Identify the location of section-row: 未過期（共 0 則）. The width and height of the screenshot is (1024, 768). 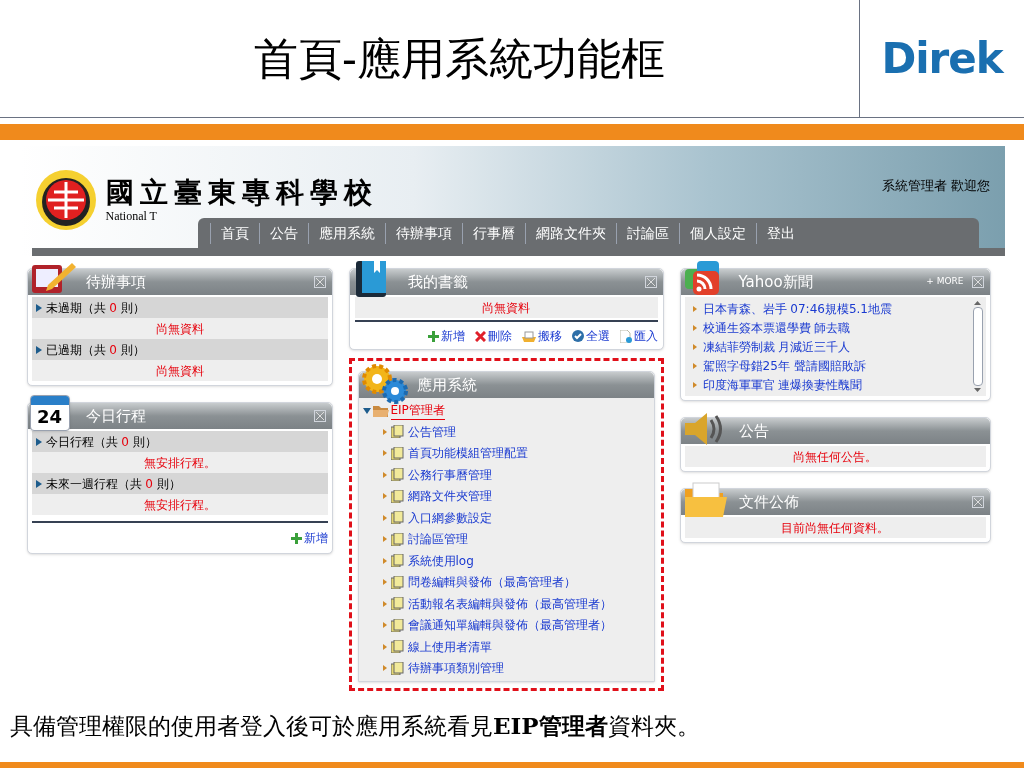
(179, 307).